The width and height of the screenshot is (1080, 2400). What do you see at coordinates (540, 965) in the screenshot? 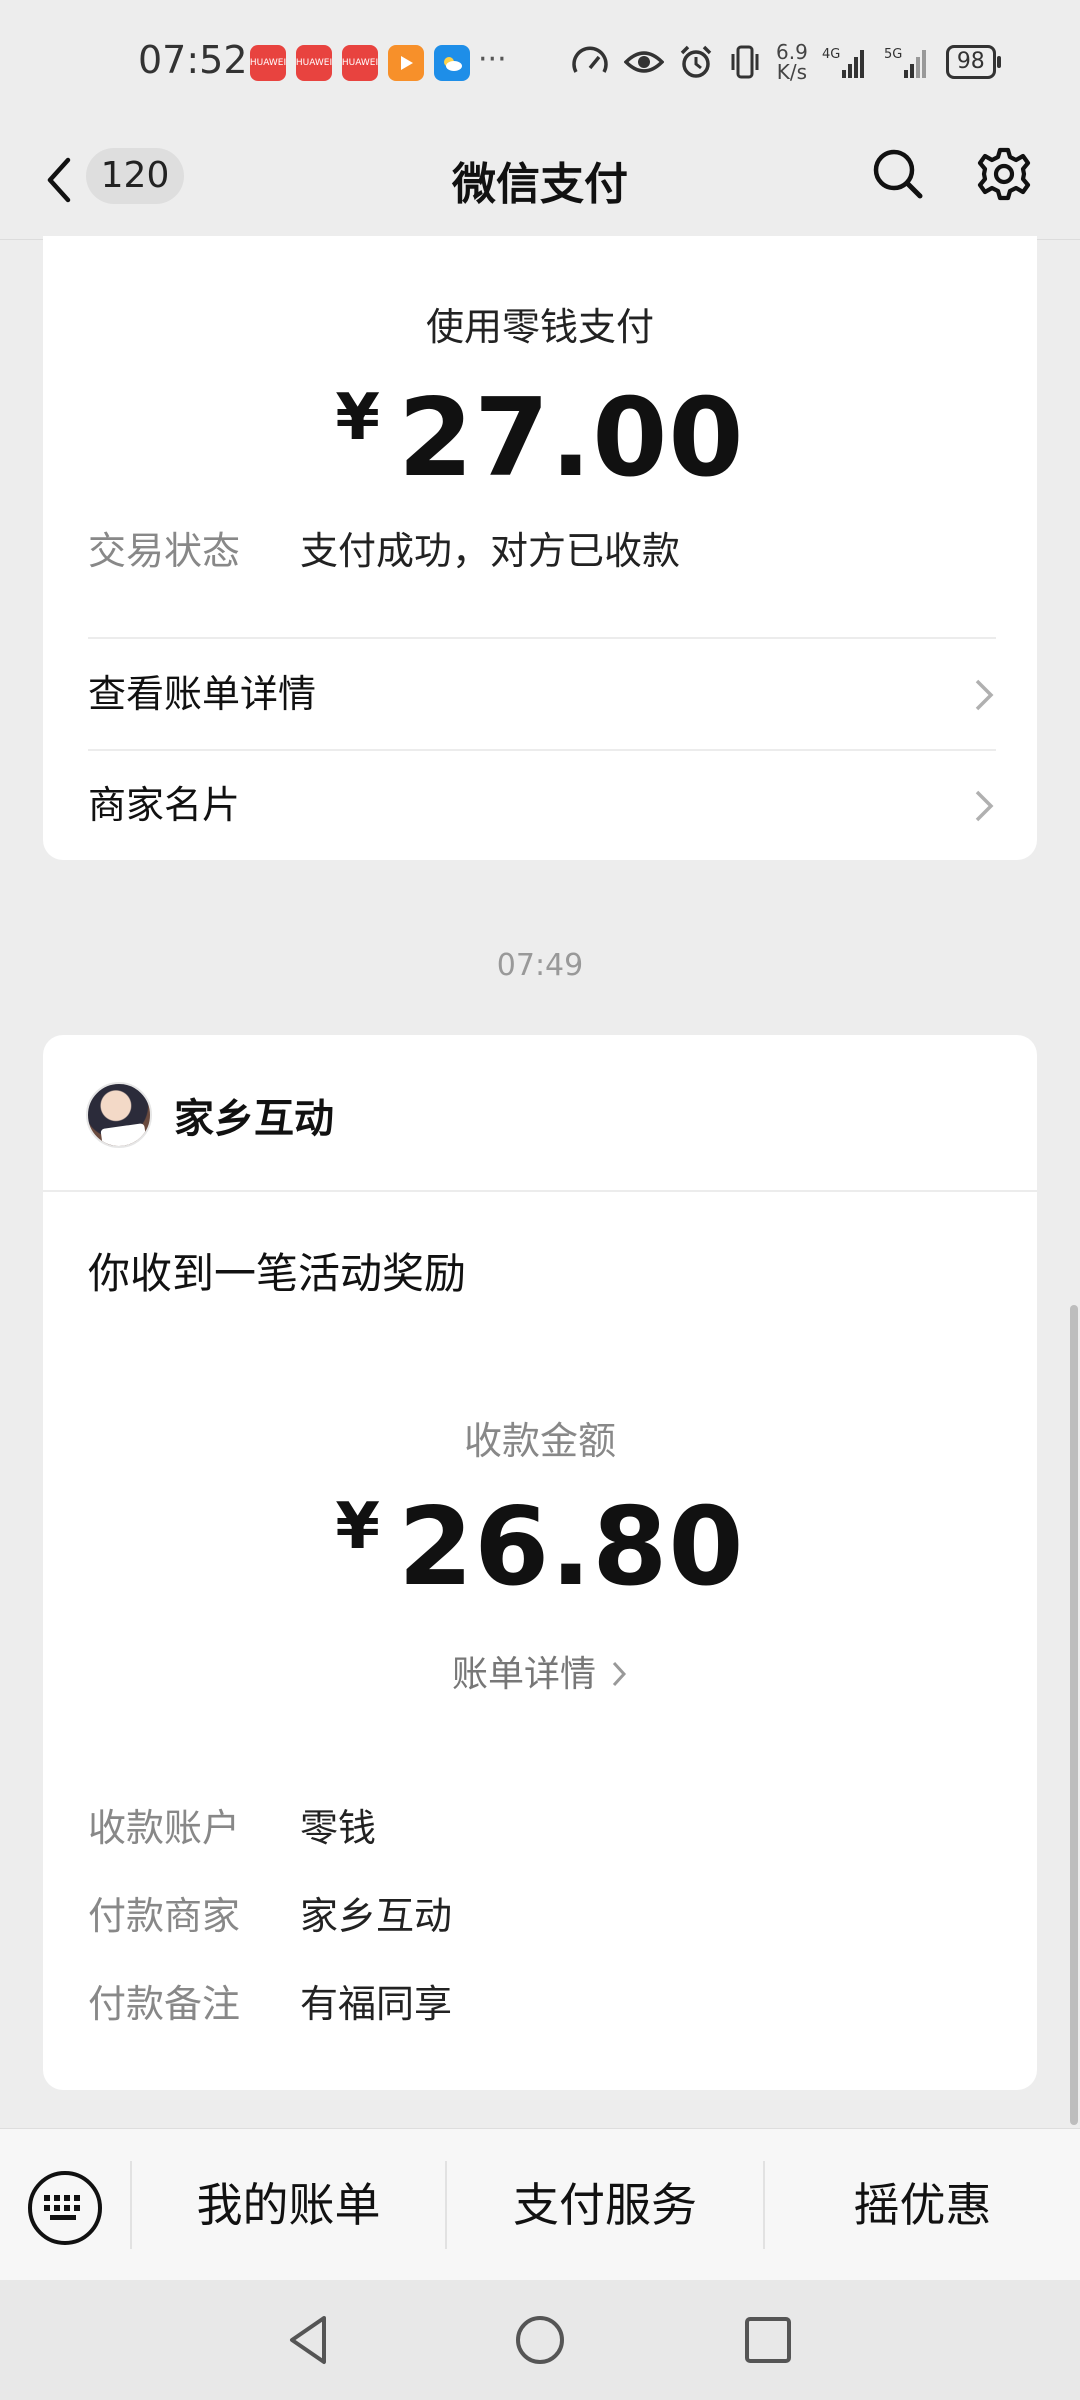
I see `message-timestamp: 07:49` at bounding box center [540, 965].